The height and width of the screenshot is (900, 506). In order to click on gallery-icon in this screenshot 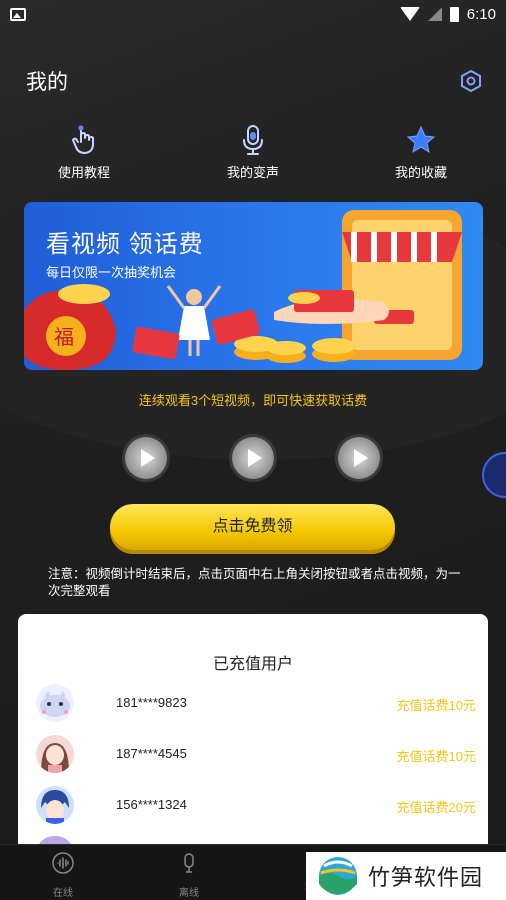, I will do `click(18, 14)`.